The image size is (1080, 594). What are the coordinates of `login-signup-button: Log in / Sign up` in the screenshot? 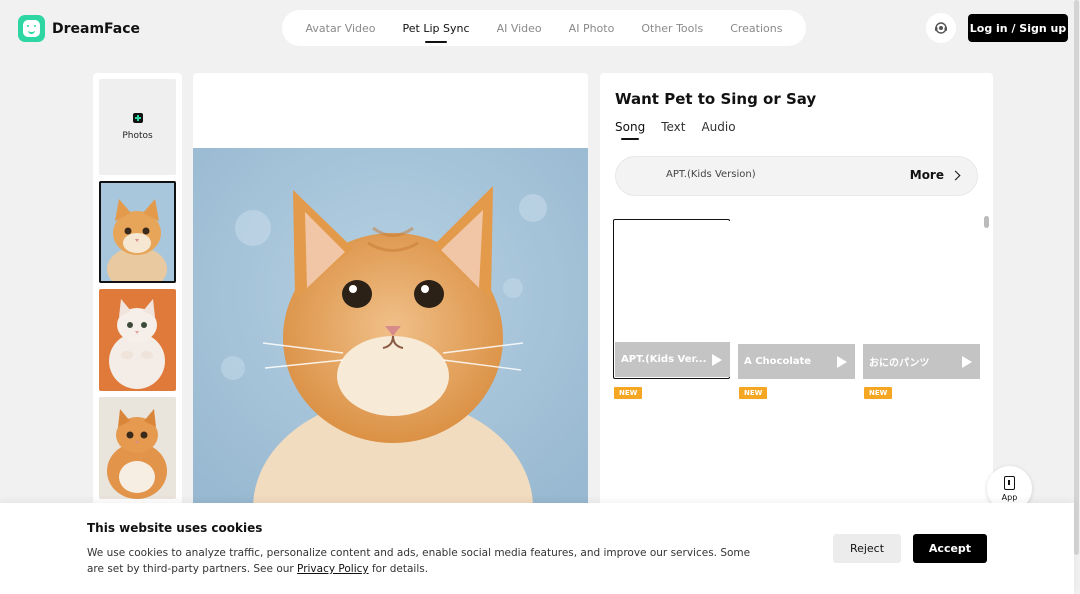 It's located at (1018, 28).